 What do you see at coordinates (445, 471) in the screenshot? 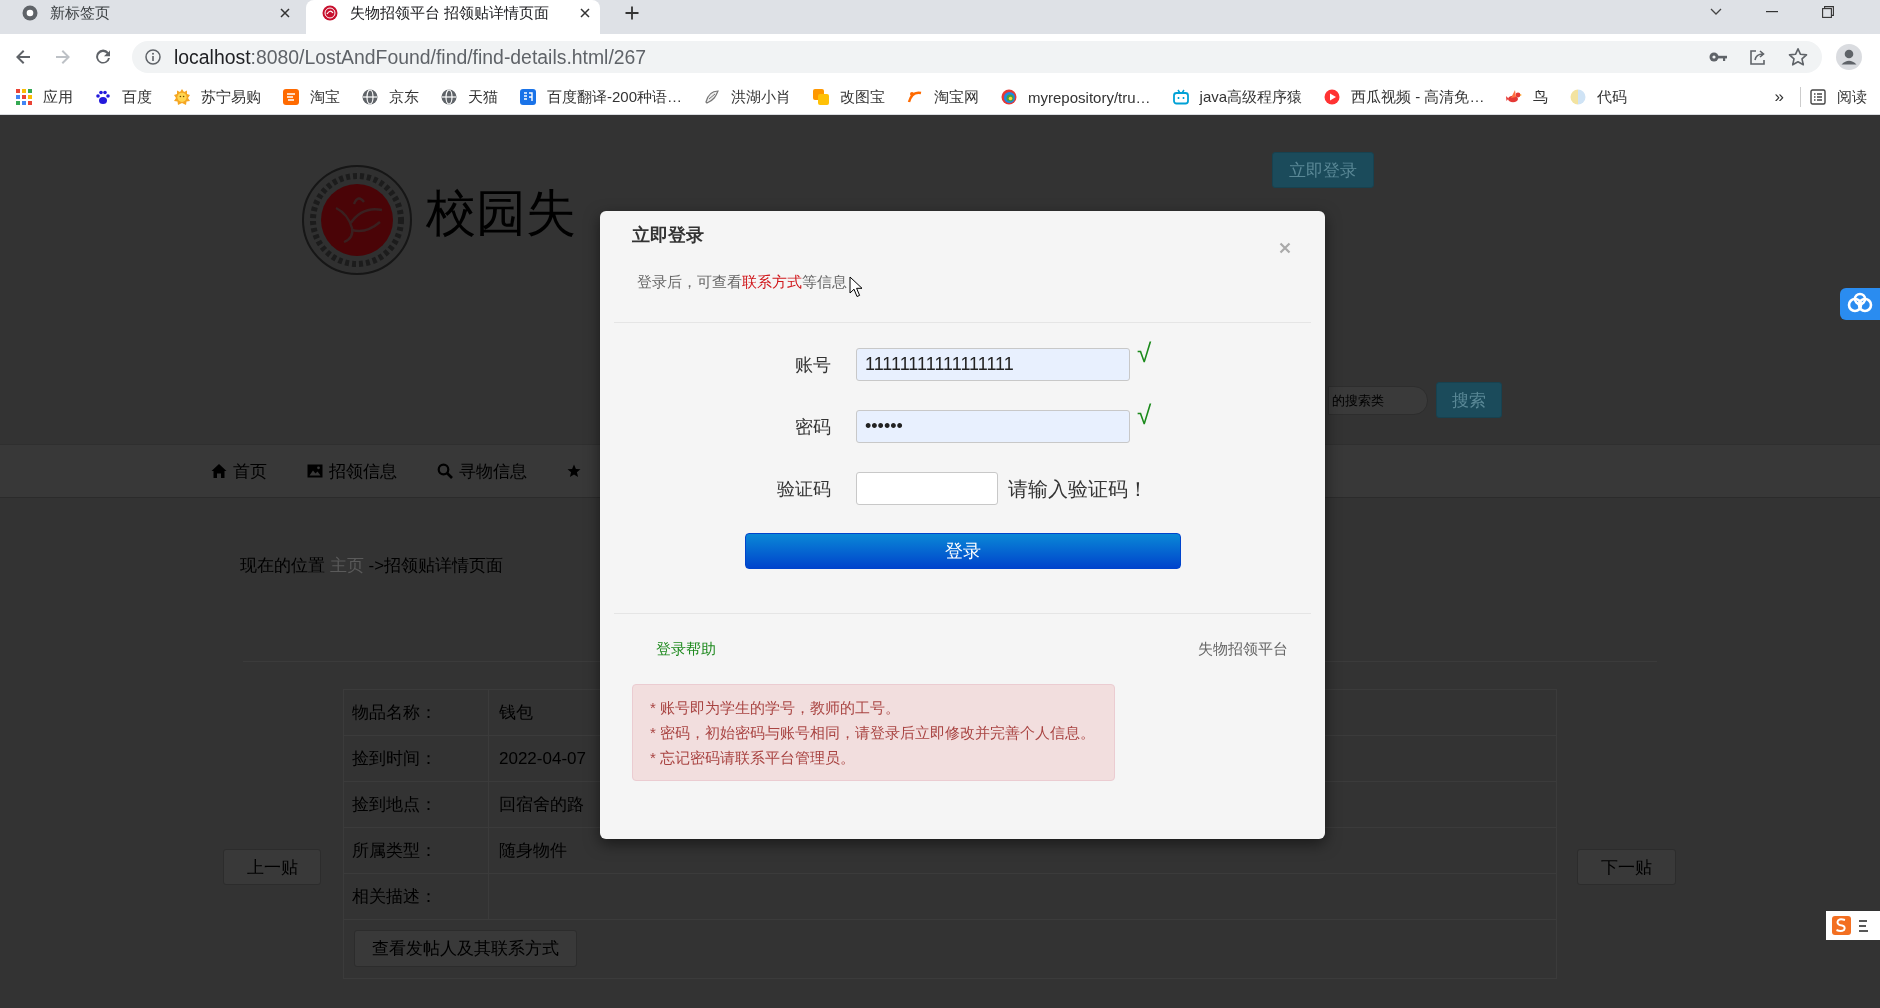
I see `search-icon` at bounding box center [445, 471].